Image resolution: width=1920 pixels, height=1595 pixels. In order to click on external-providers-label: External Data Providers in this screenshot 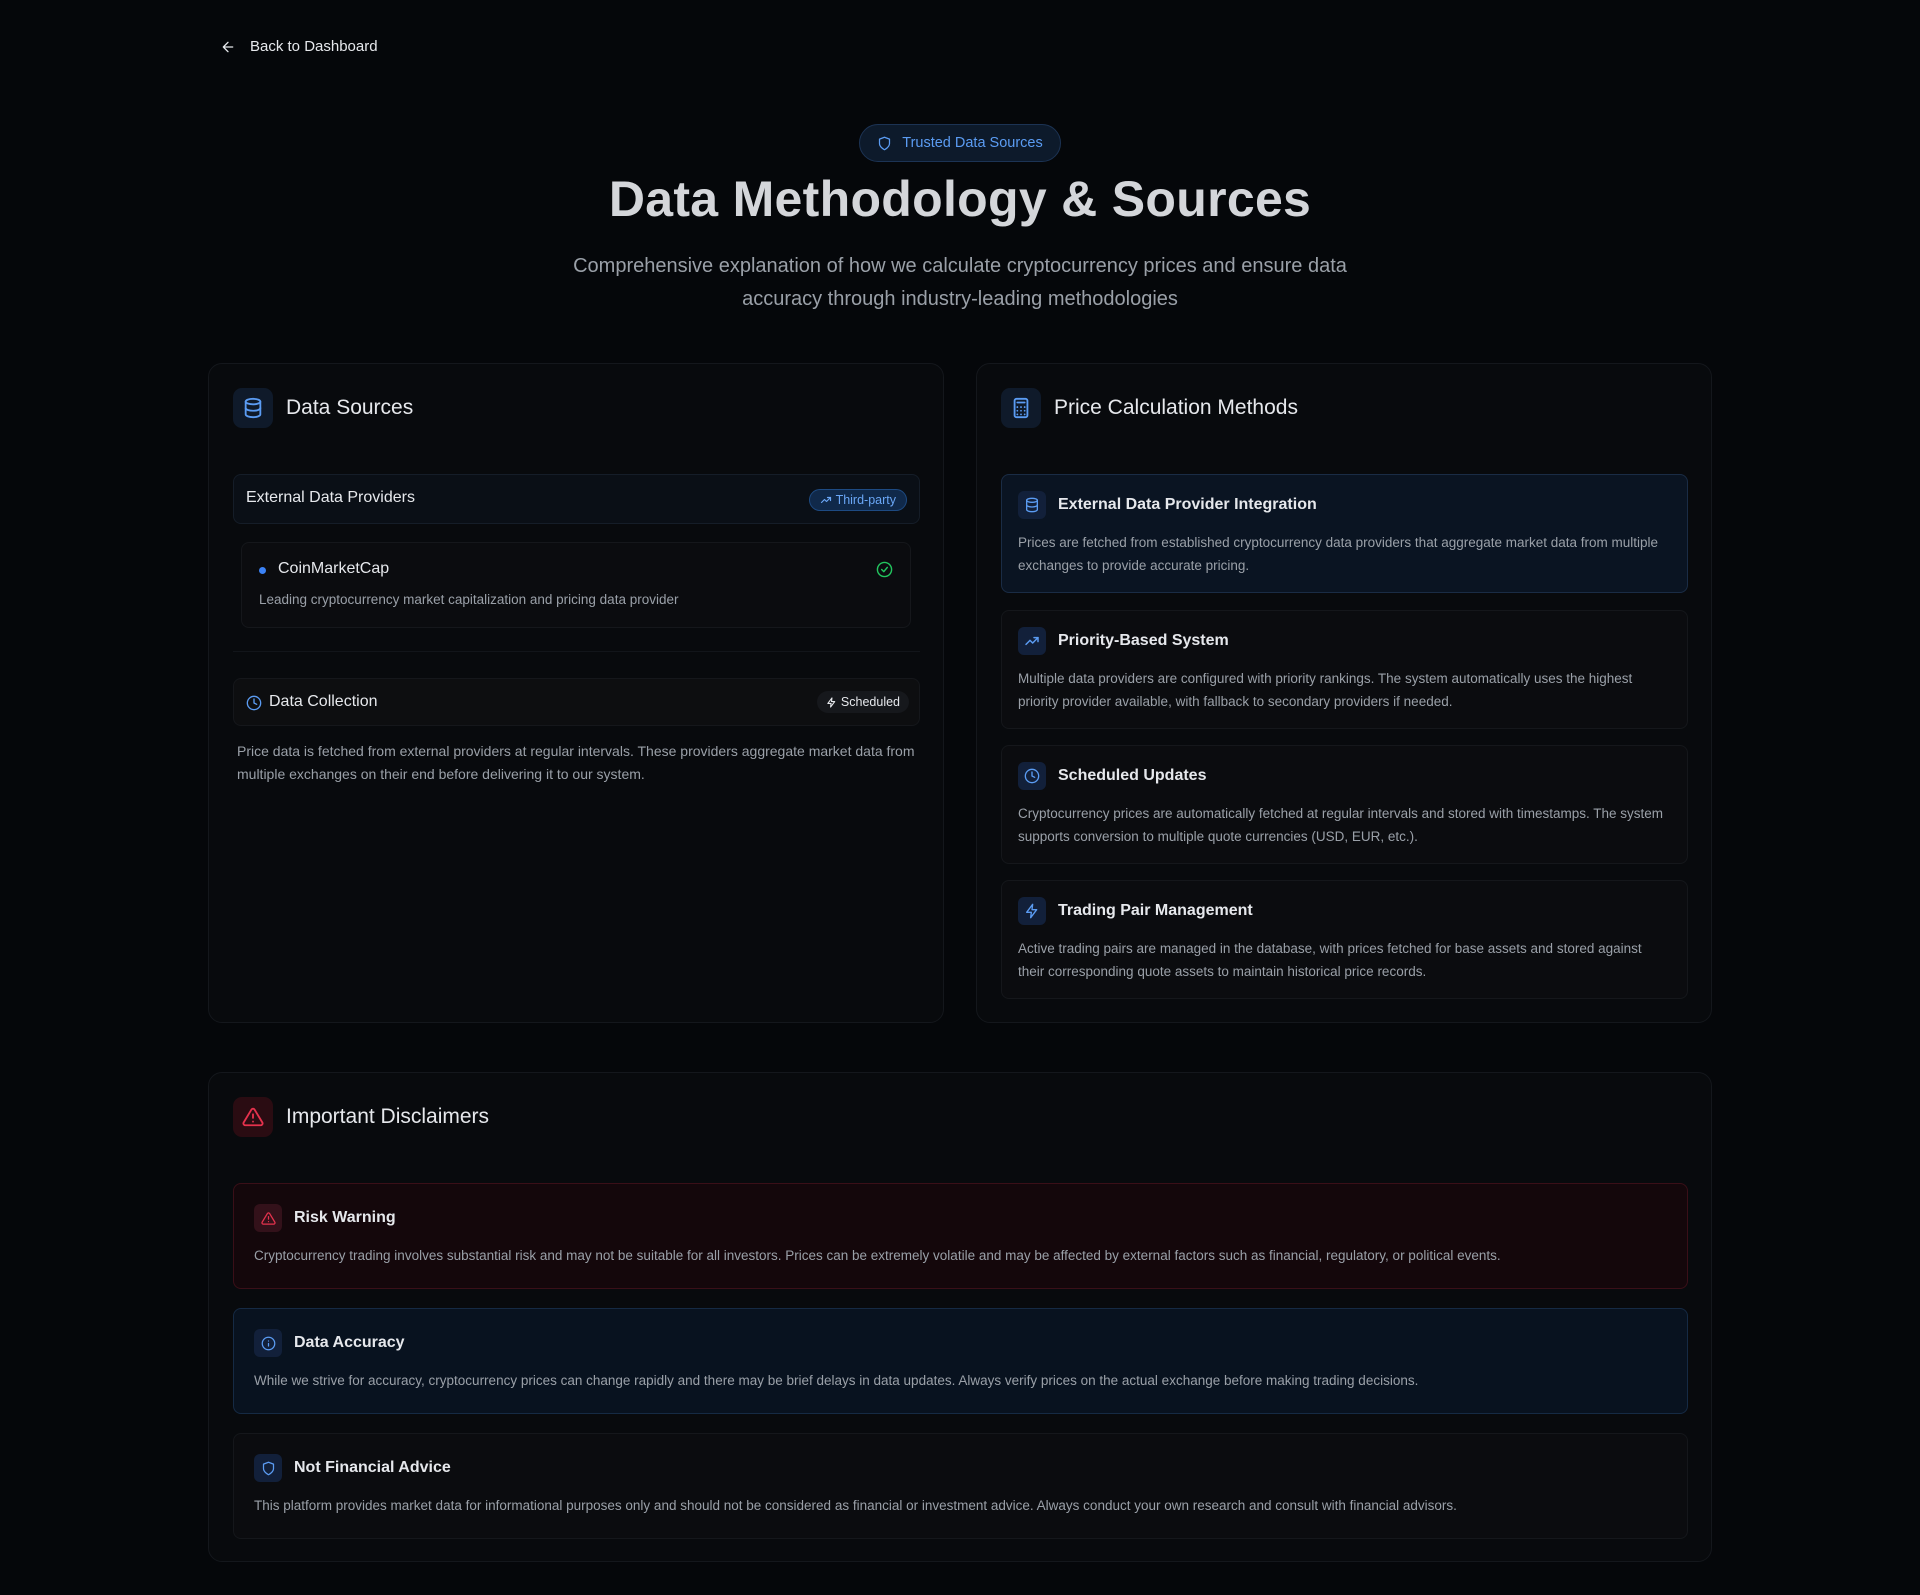, I will do `click(330, 497)`.